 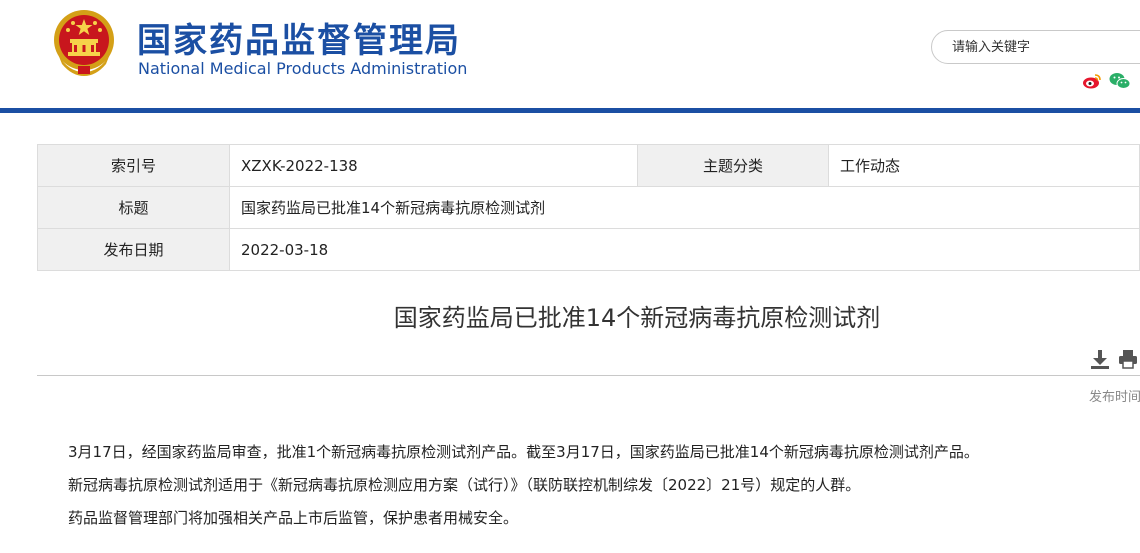 I want to click on table-row: 发布日期 2022-03-18, so click(x=588, y=249).